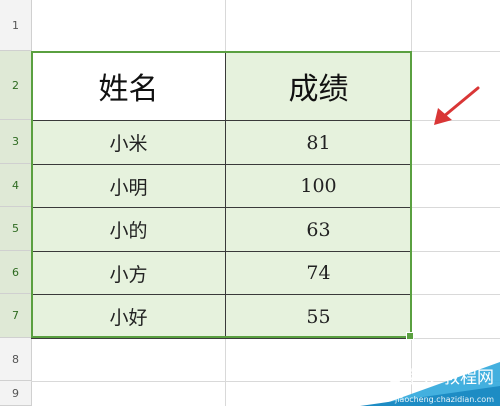  I want to click on table-cell-score: 100, so click(318, 186).